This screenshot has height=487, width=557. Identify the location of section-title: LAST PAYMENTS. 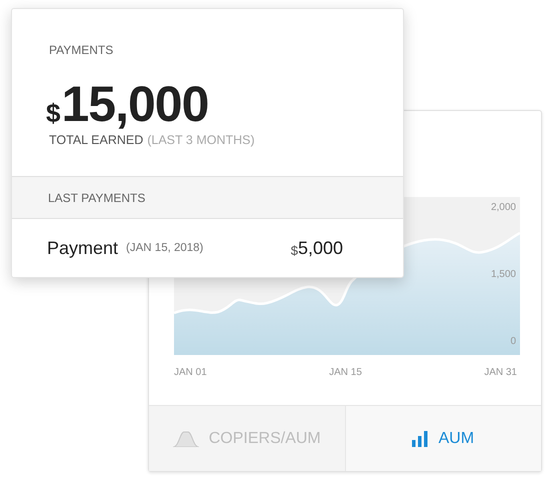
(97, 197).